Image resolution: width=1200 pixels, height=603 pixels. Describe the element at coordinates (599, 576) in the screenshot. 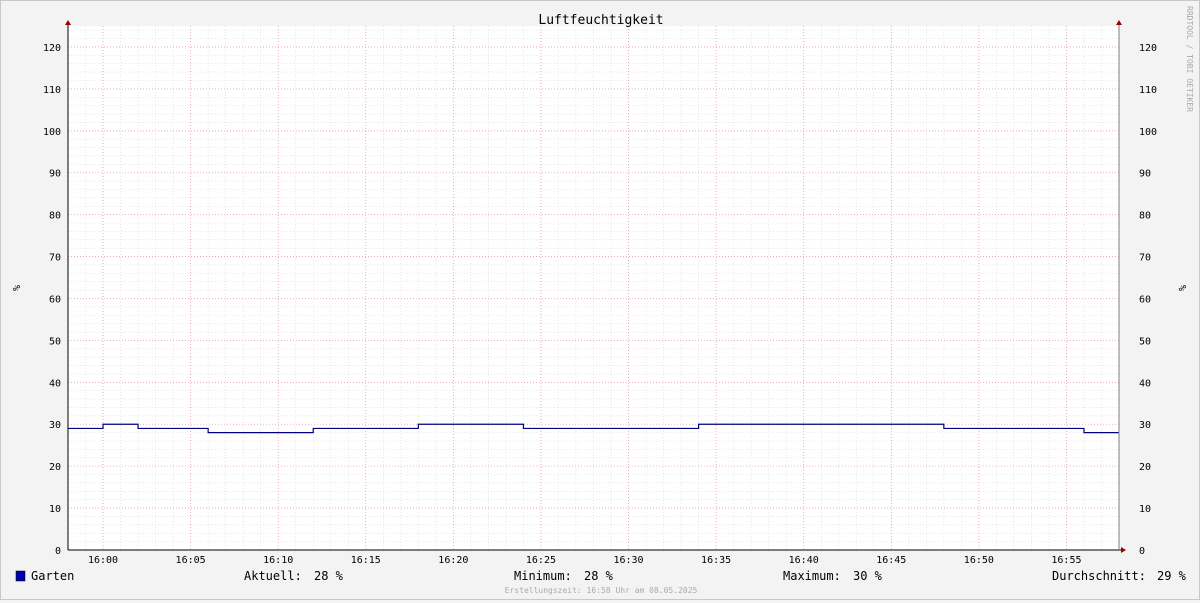

I see `min-value: 28 %` at that location.